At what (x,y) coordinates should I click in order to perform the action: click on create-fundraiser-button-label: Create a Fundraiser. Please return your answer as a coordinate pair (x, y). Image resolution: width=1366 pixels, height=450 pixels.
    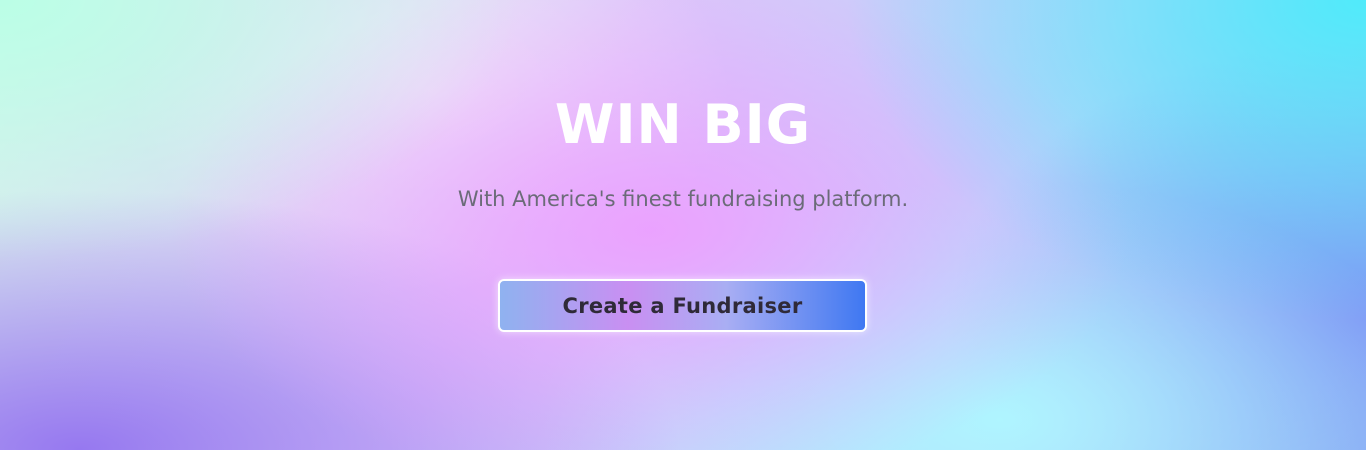
    Looking at the image, I should click on (682, 305).